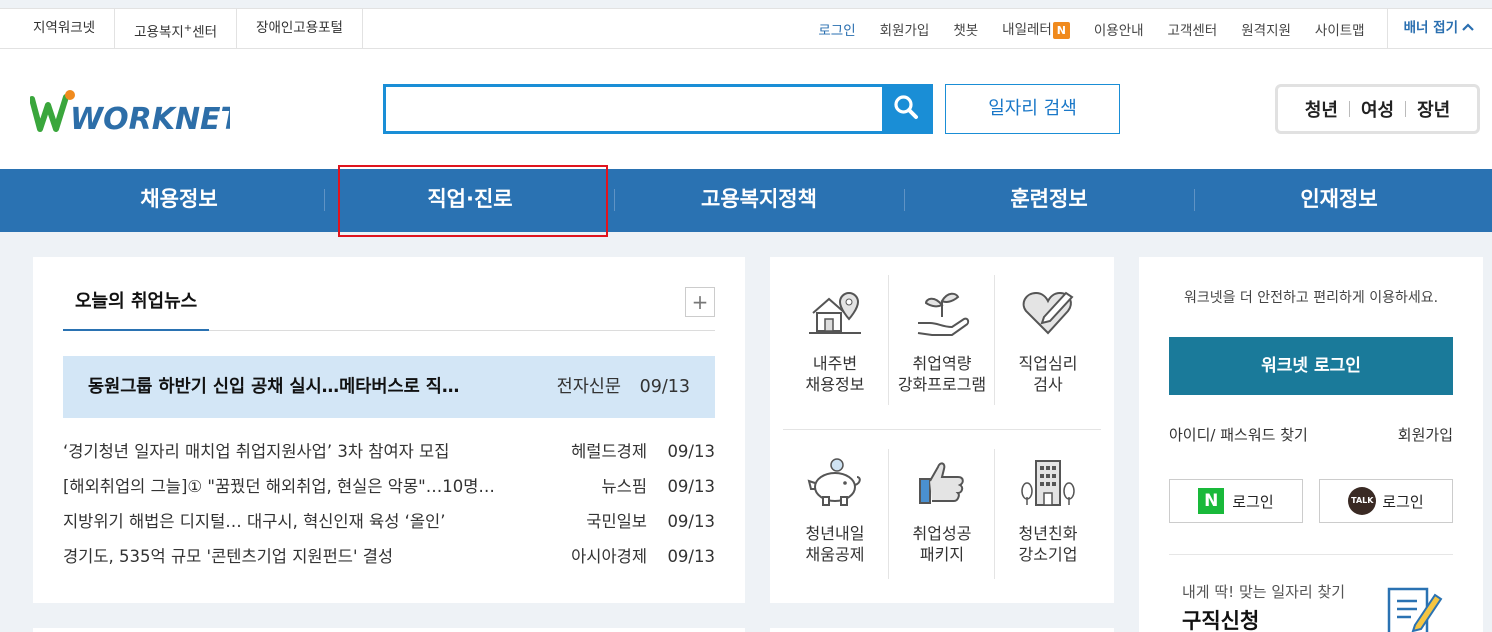 This screenshot has height=632, width=1492. I want to click on news-source: 아시아경제, so click(609, 556).